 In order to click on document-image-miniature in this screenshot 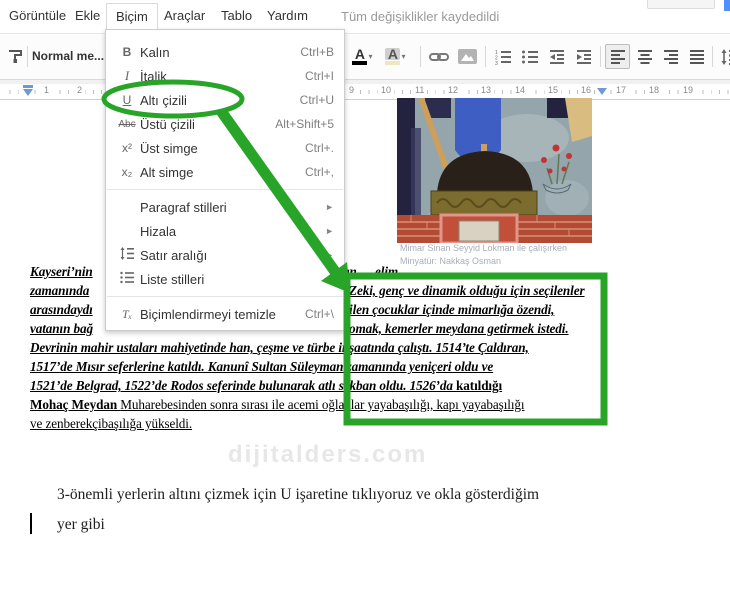, I will do `click(494, 170)`.